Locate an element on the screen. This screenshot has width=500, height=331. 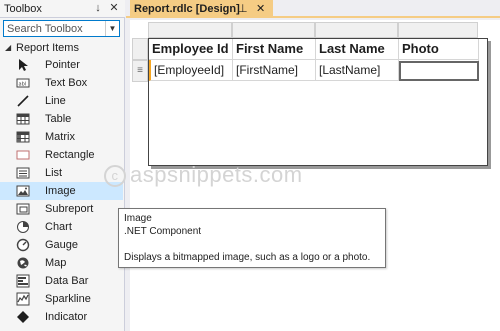
toolbox-item-matrix: Matrix is located at coordinates (61, 137).